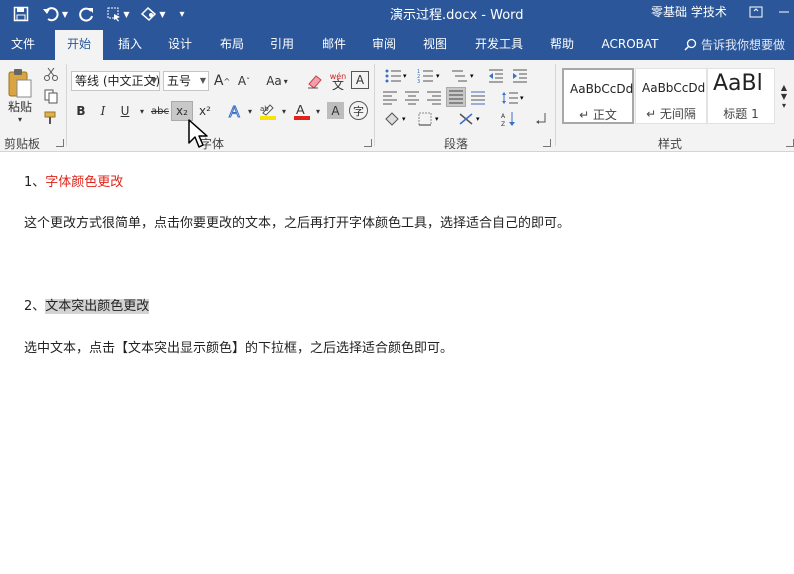 This screenshot has height=574, width=794. What do you see at coordinates (55, 14) in the screenshot?
I see `undo-icon: ▼` at bounding box center [55, 14].